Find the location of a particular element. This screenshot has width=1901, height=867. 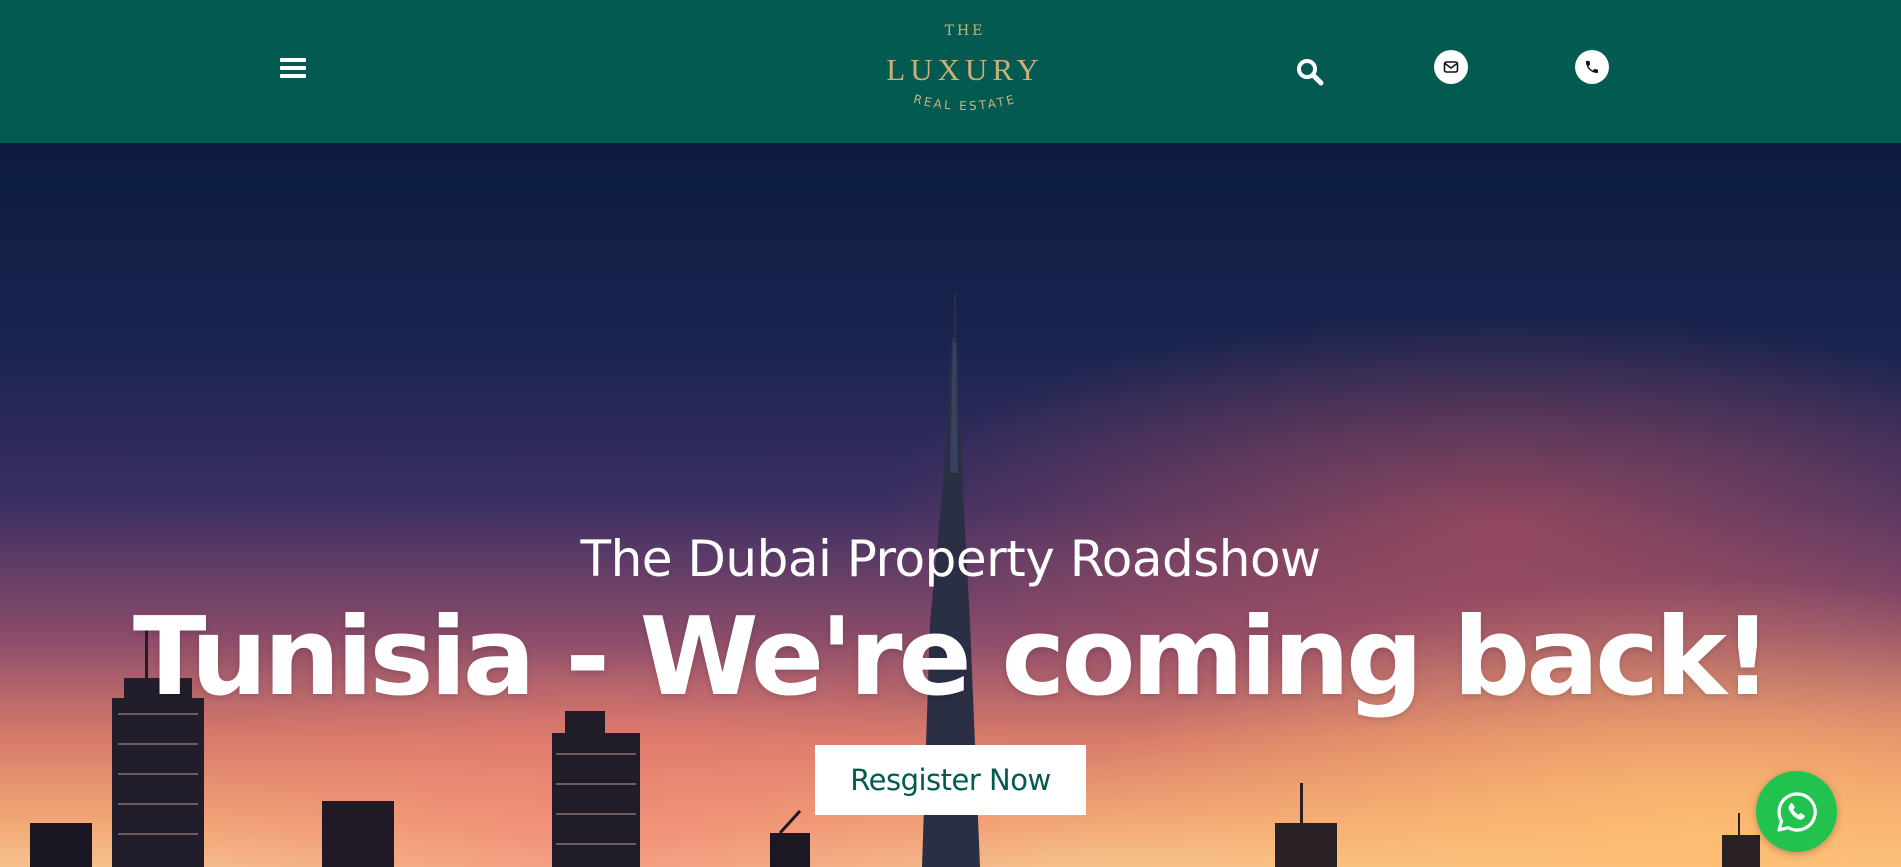

phone-icon is located at coordinates (1592, 67).